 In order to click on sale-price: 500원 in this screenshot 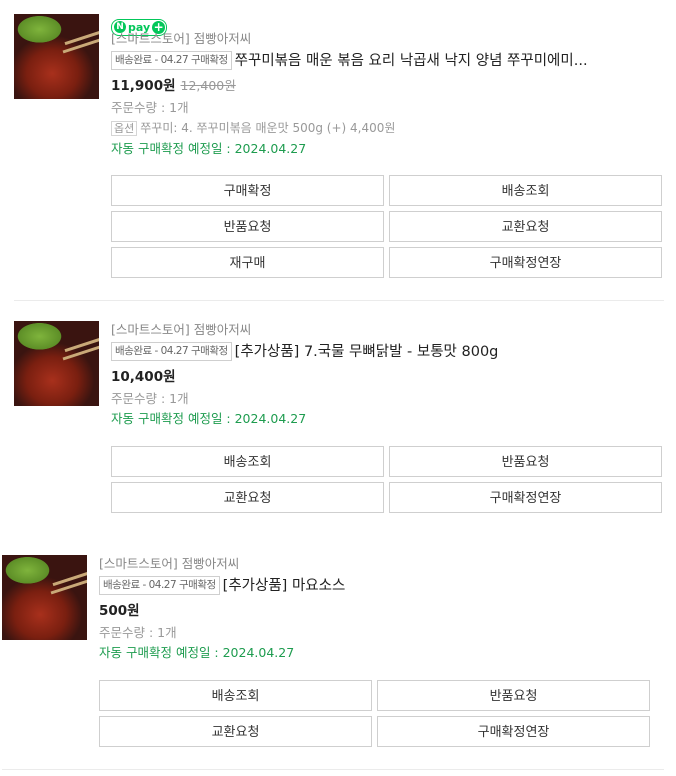, I will do `click(119, 611)`.